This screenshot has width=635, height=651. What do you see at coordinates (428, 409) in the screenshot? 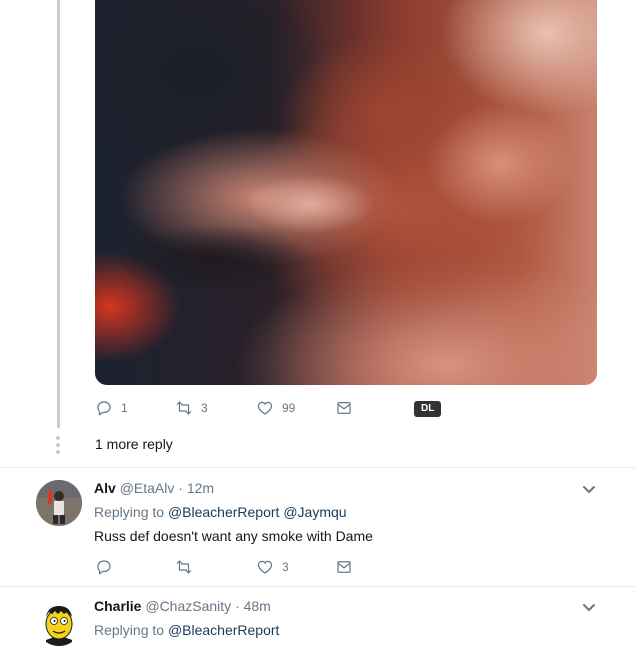
I see `dl-button: DL` at bounding box center [428, 409].